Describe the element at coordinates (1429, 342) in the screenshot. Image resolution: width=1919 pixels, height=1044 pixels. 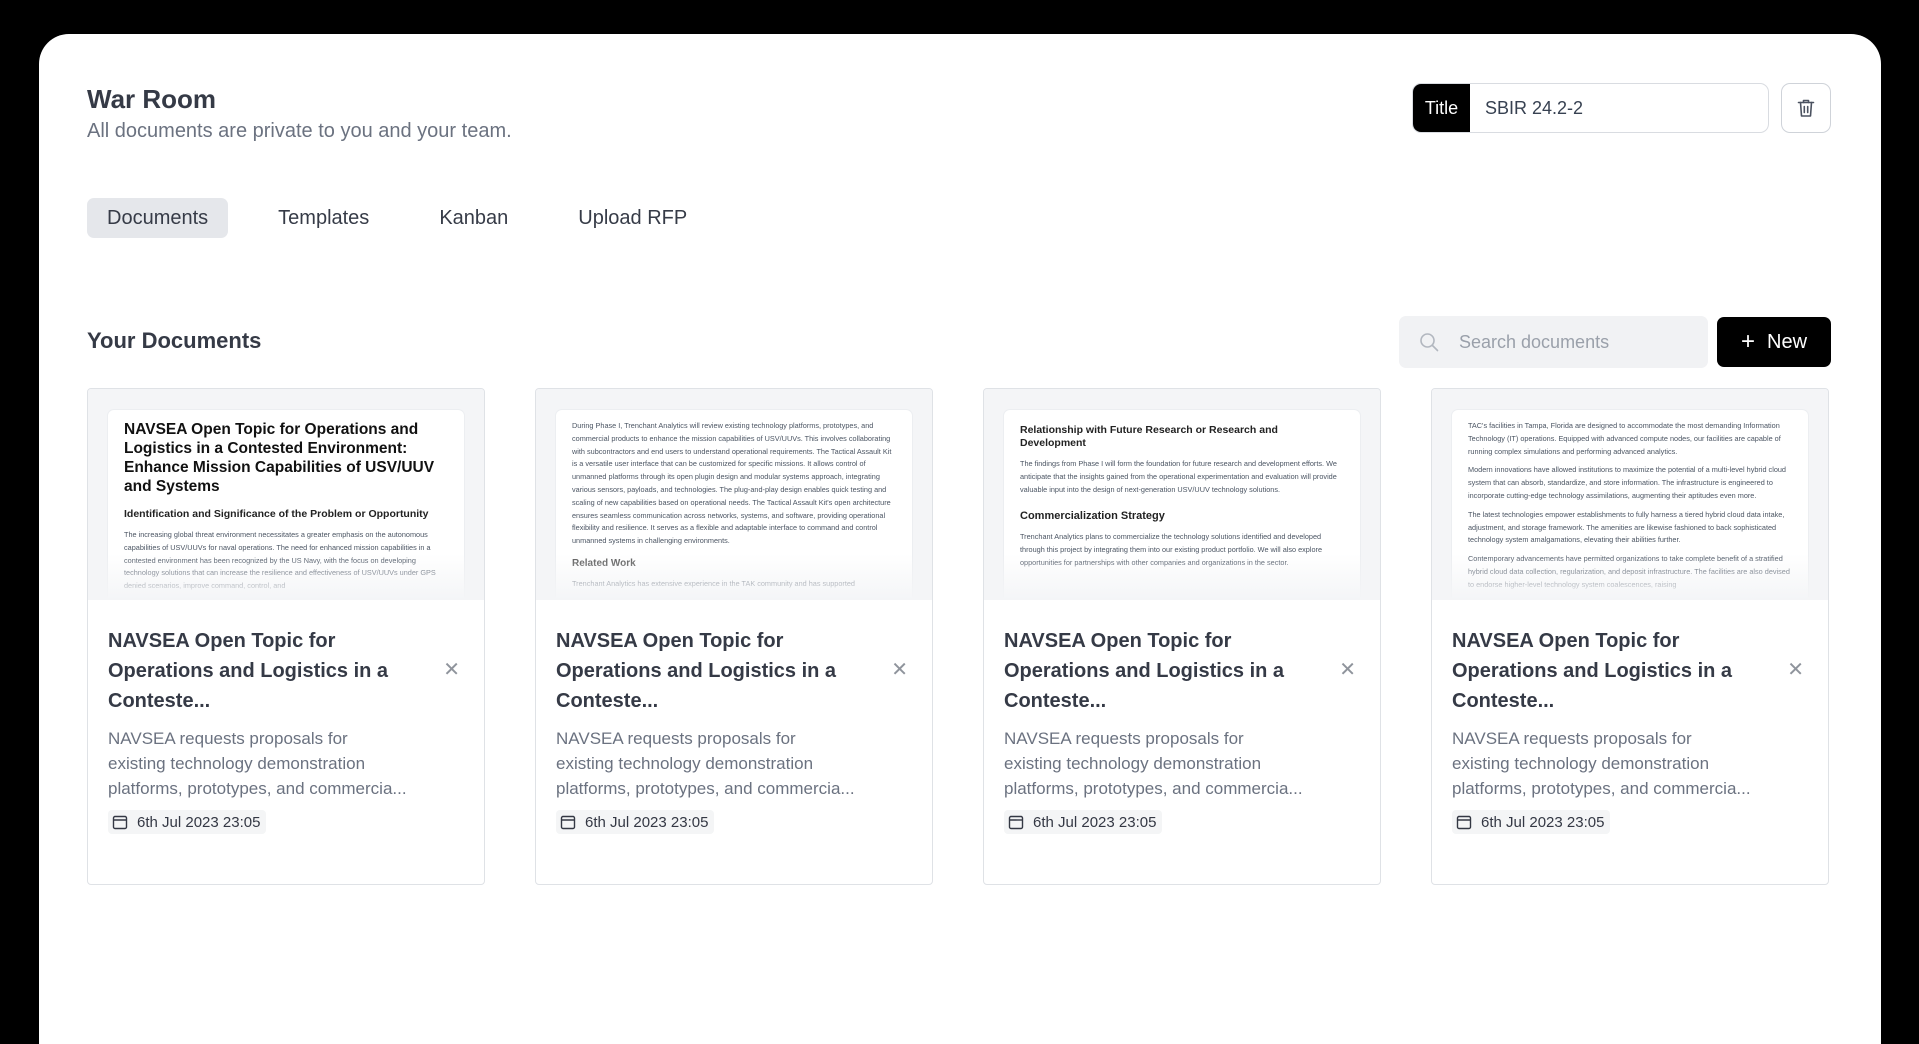
I see `search-icon` at that location.